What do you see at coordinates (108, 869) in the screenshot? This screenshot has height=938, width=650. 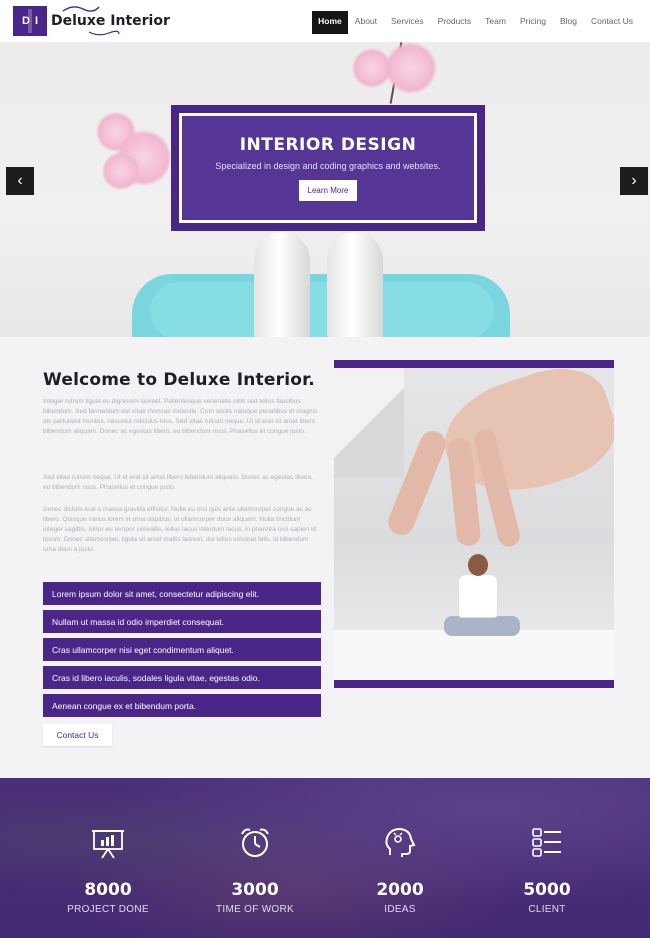 I see `stat-item: 8000 PROJECT DONE` at bounding box center [108, 869].